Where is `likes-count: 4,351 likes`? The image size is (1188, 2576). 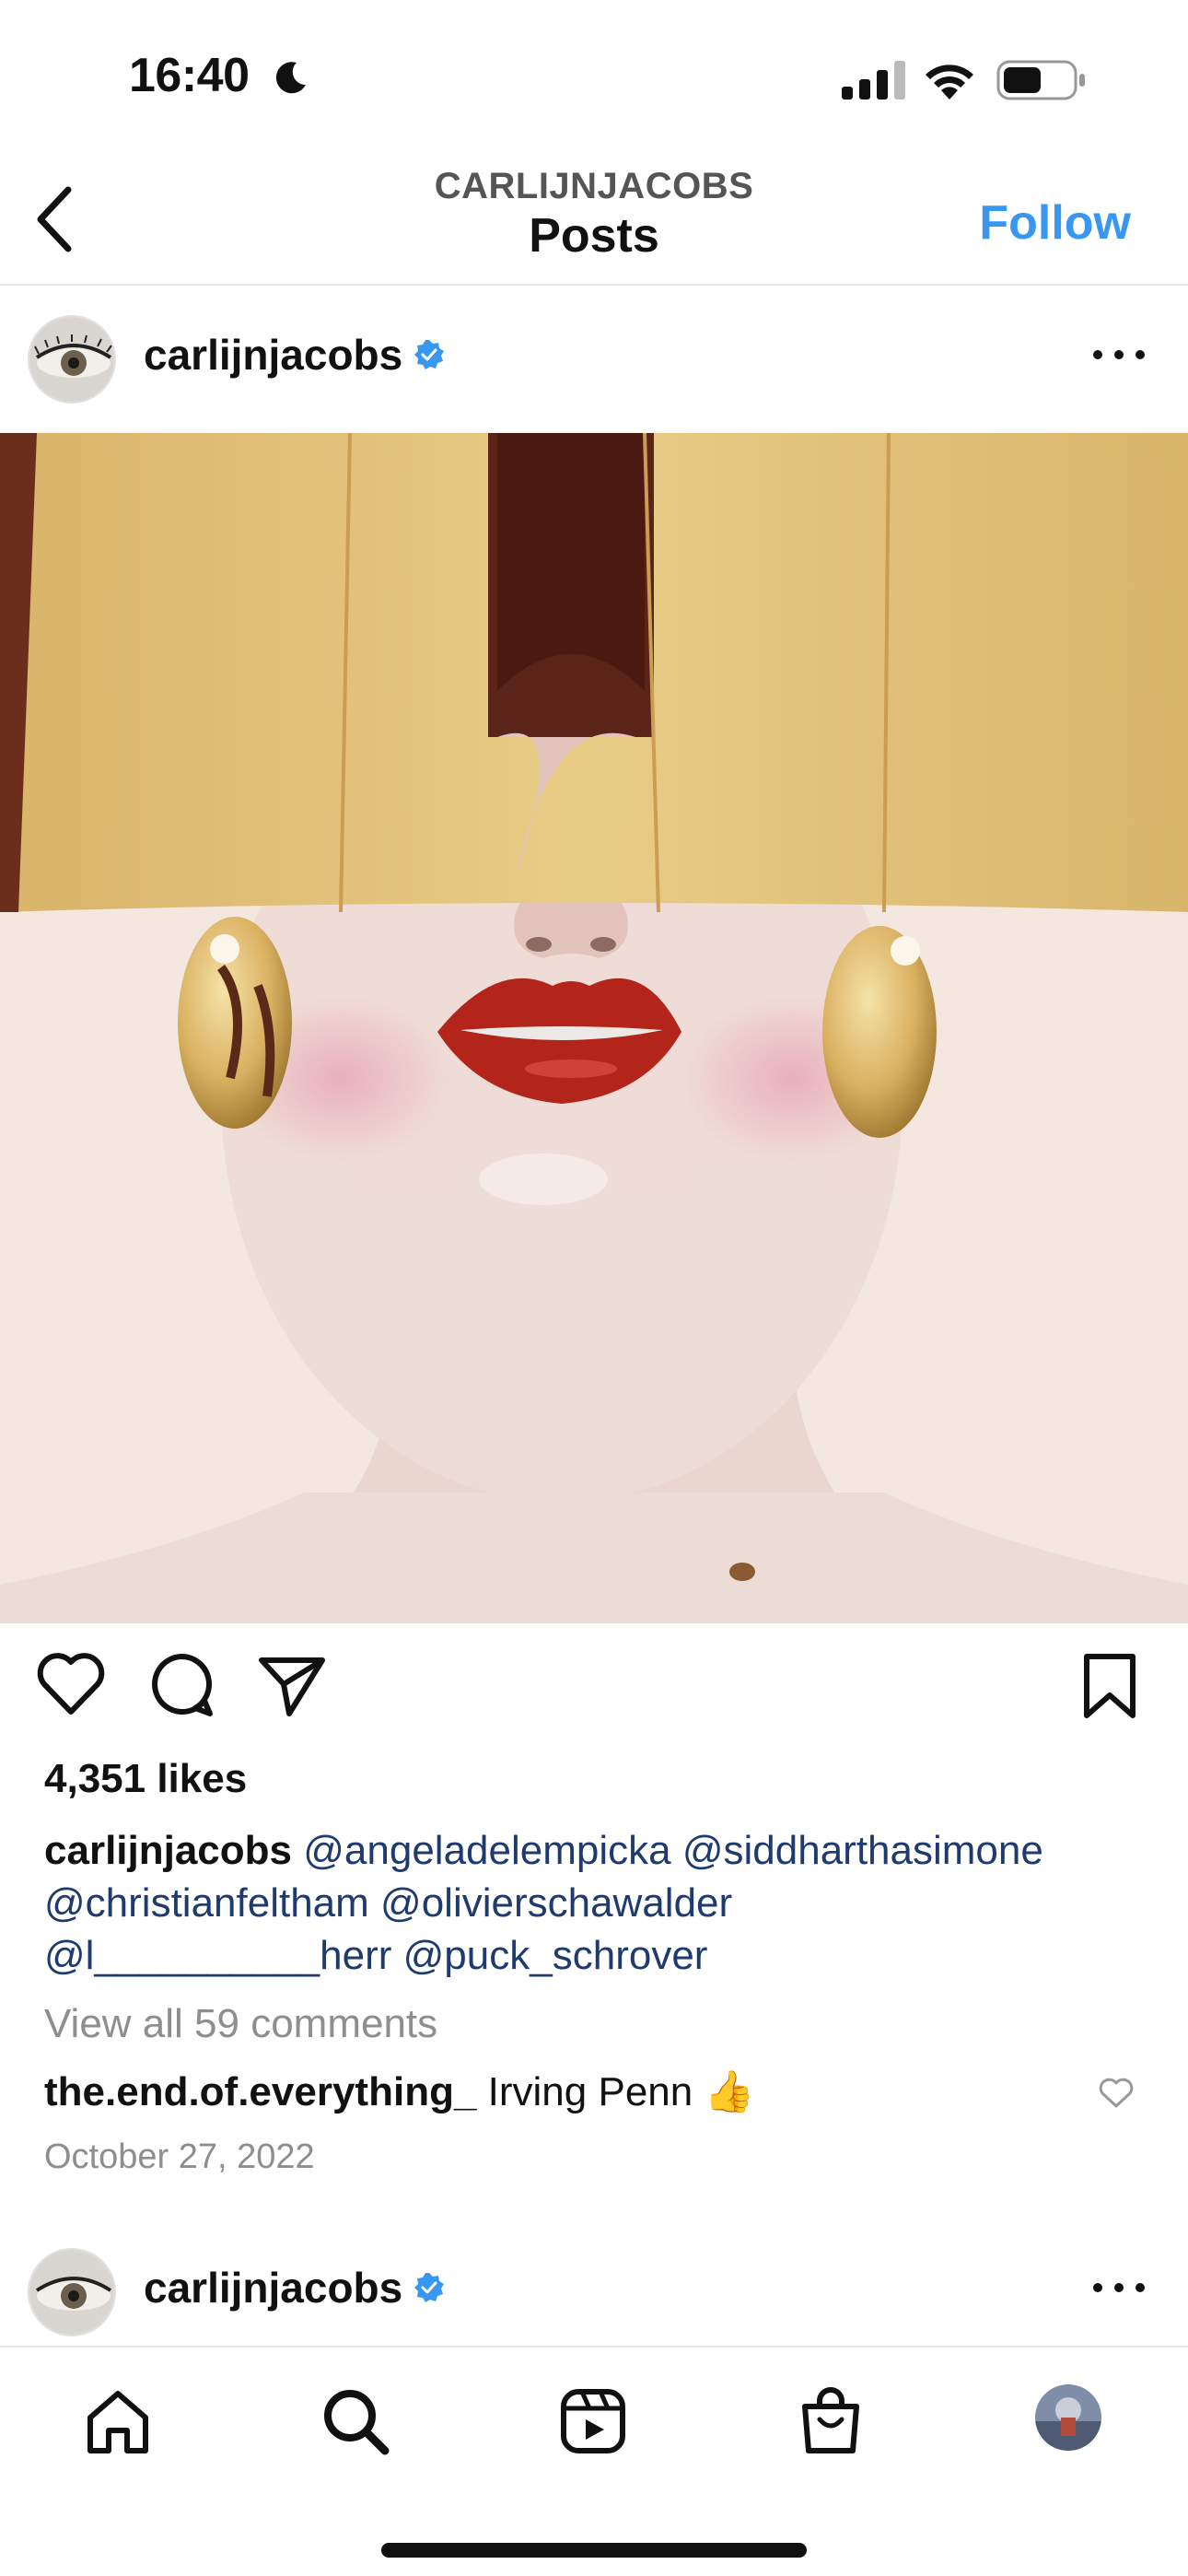
likes-count: 4,351 likes is located at coordinates (145, 1779).